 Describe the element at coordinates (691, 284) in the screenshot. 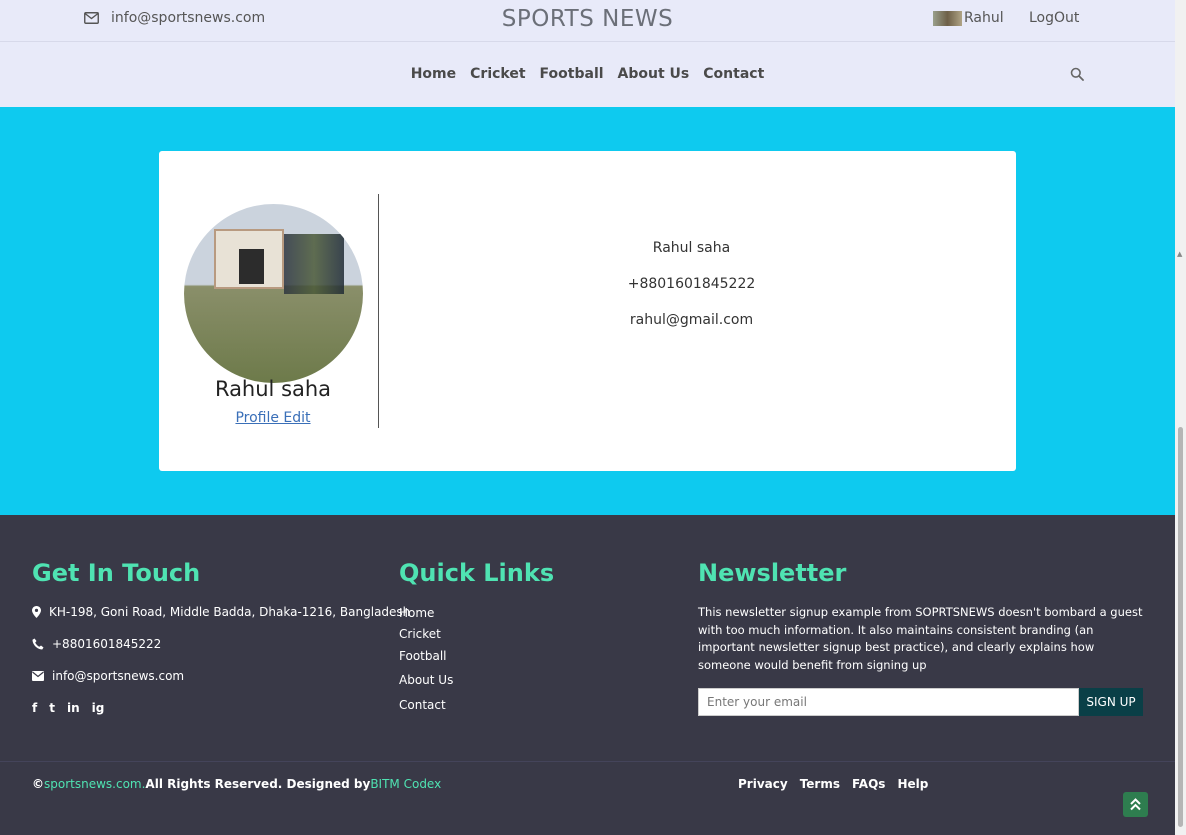

I see `info-phone: +8801601845222` at that location.